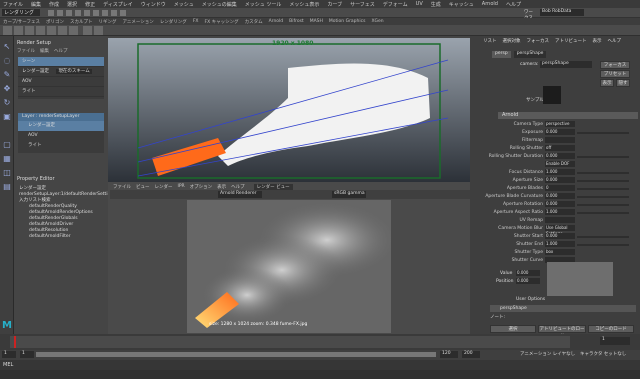 The image size is (640, 379). I want to click on menu-item: カーブ, so click(334, 4).